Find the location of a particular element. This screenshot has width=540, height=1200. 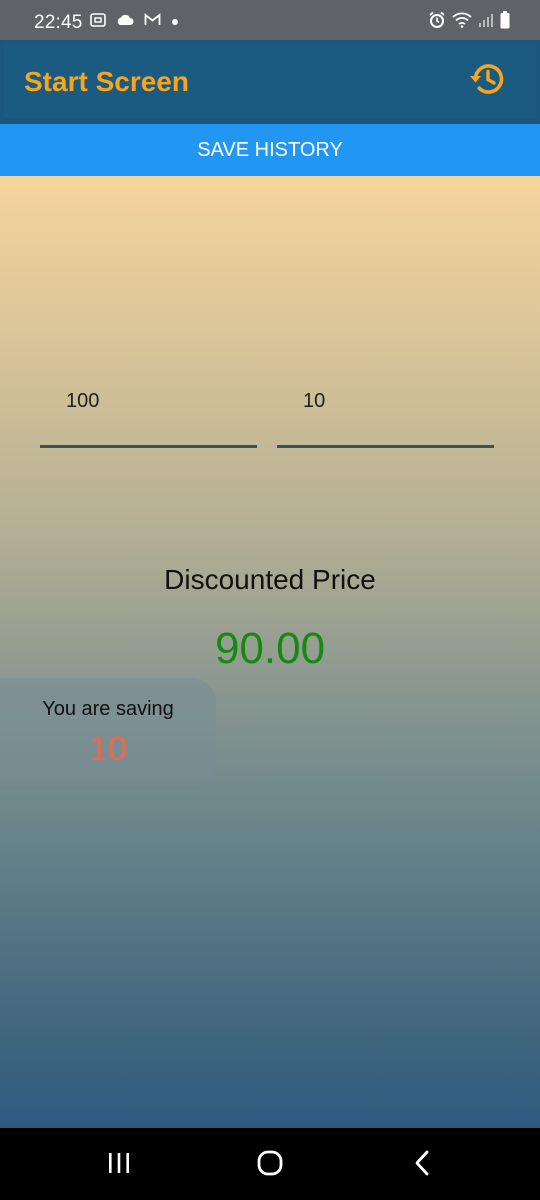

signal-icon is located at coordinates (486, 22).